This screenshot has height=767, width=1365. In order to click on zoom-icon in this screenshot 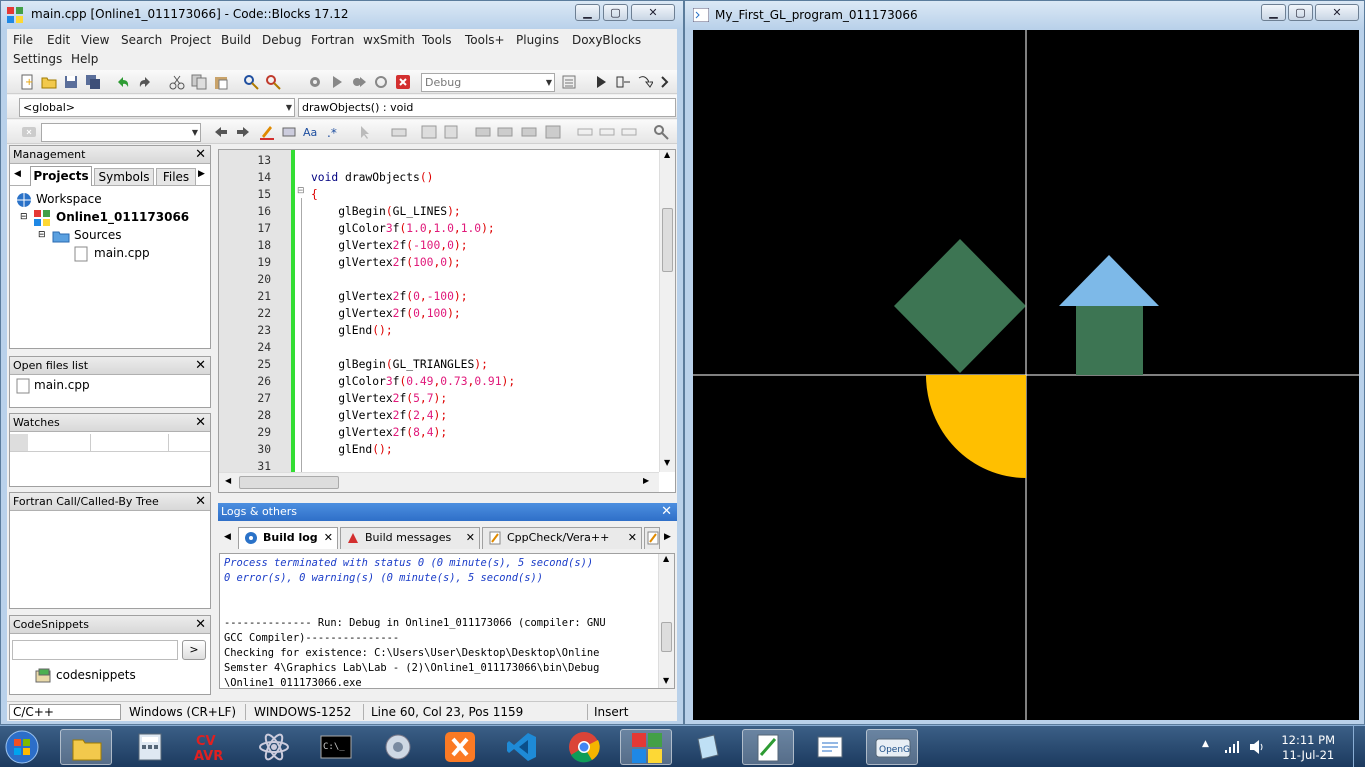, I will do `click(661, 132)`.